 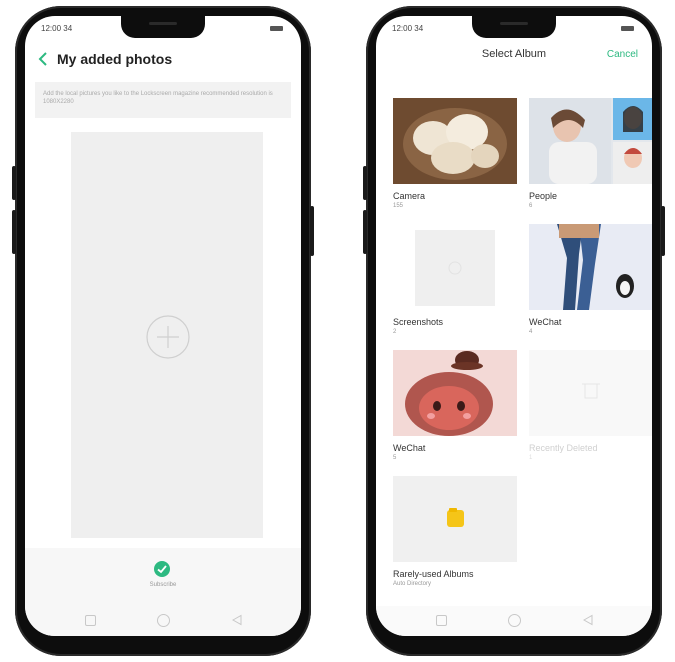 I want to click on album-thumbnail-camera, so click(x=455, y=141).